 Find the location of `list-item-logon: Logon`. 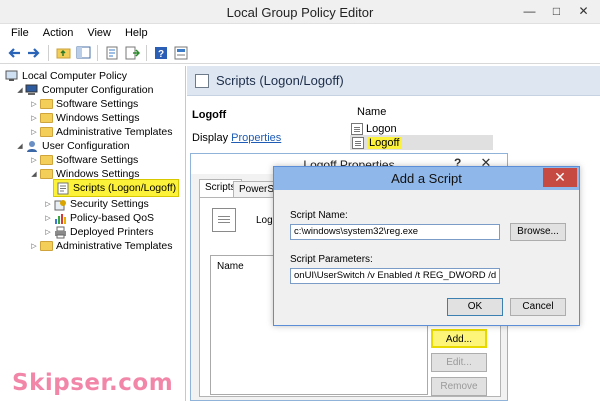

list-item-logon: Logon is located at coordinates (374, 128).